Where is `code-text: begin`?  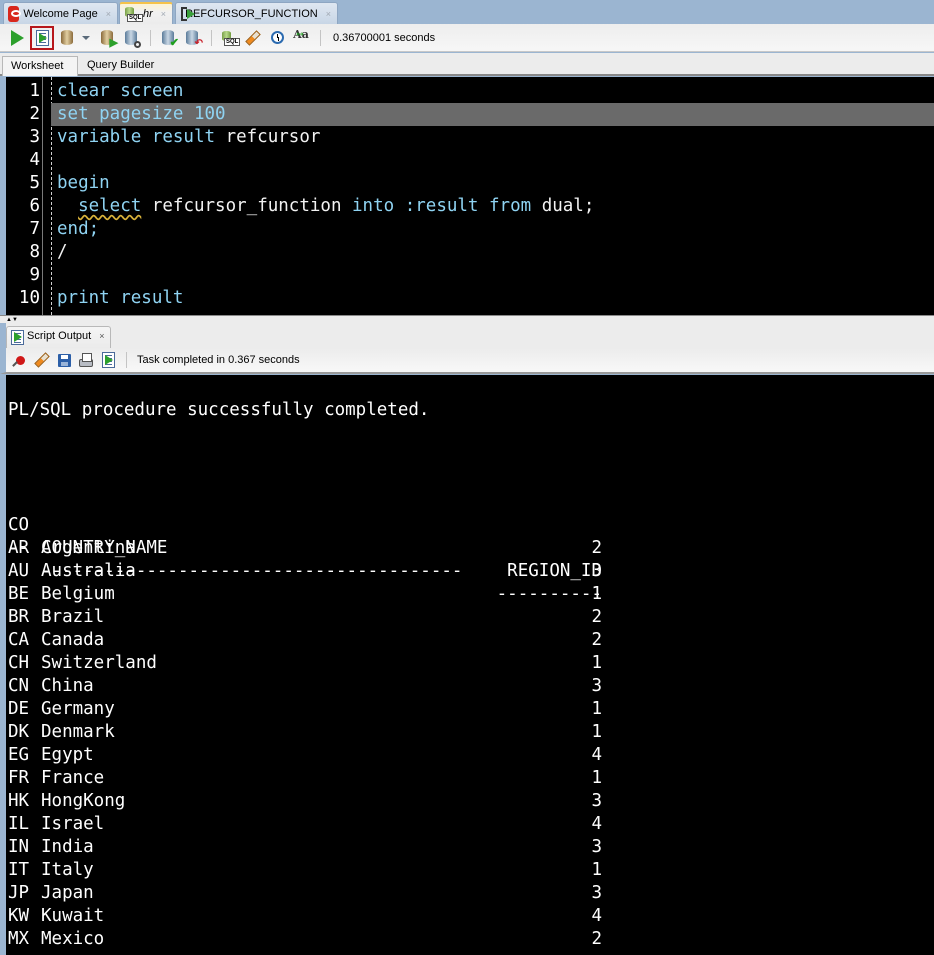
code-text: begin is located at coordinates (83, 183).